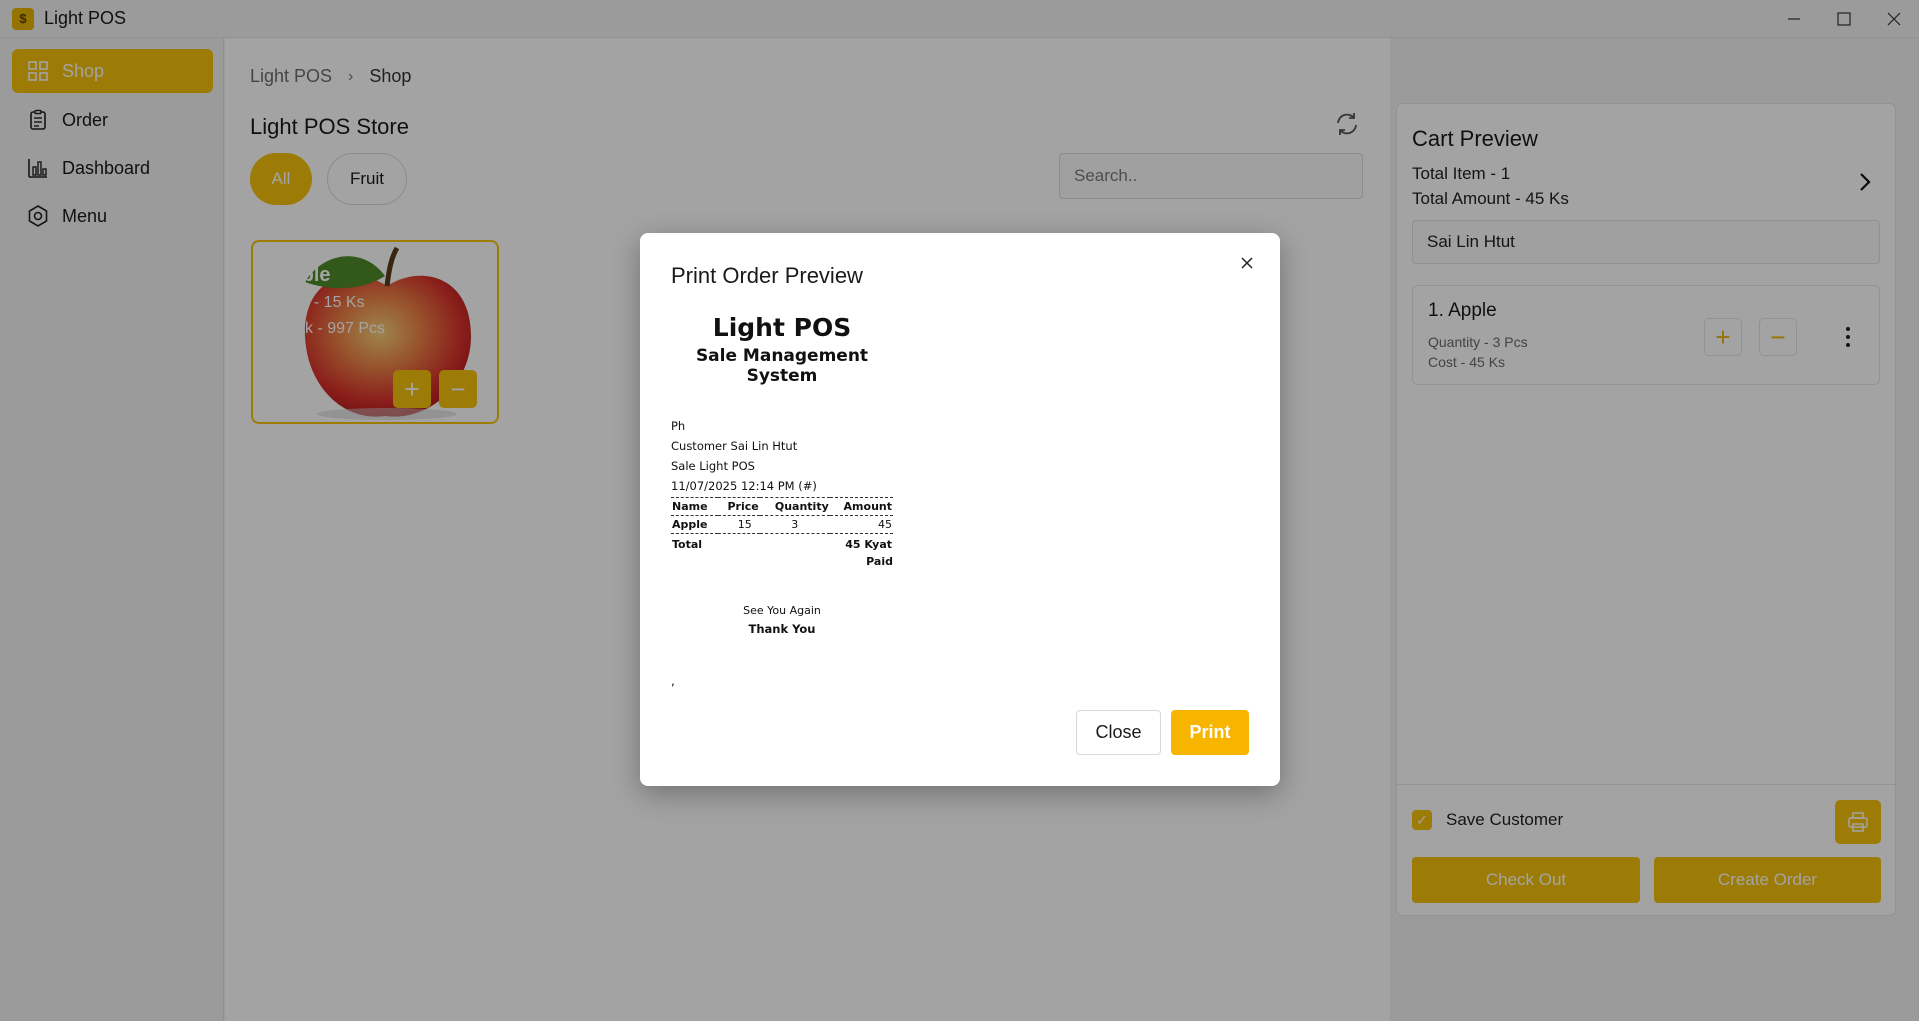  What do you see at coordinates (879, 561) in the screenshot?
I see `receipt-paid: Paid` at bounding box center [879, 561].